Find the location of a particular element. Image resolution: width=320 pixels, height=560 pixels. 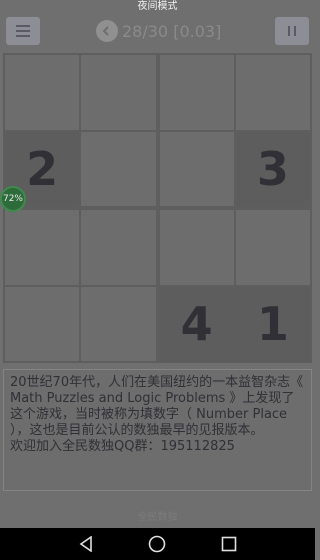

sudoku-cell-r4-c2 is located at coordinates (118, 323).